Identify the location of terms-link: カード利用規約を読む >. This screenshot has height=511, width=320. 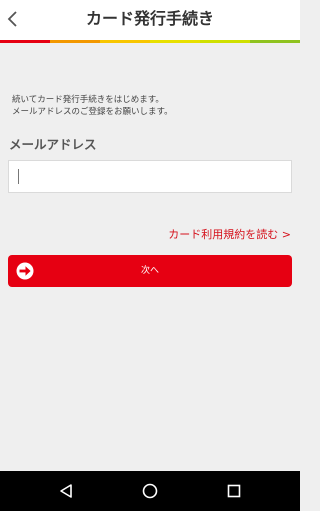
(229, 234).